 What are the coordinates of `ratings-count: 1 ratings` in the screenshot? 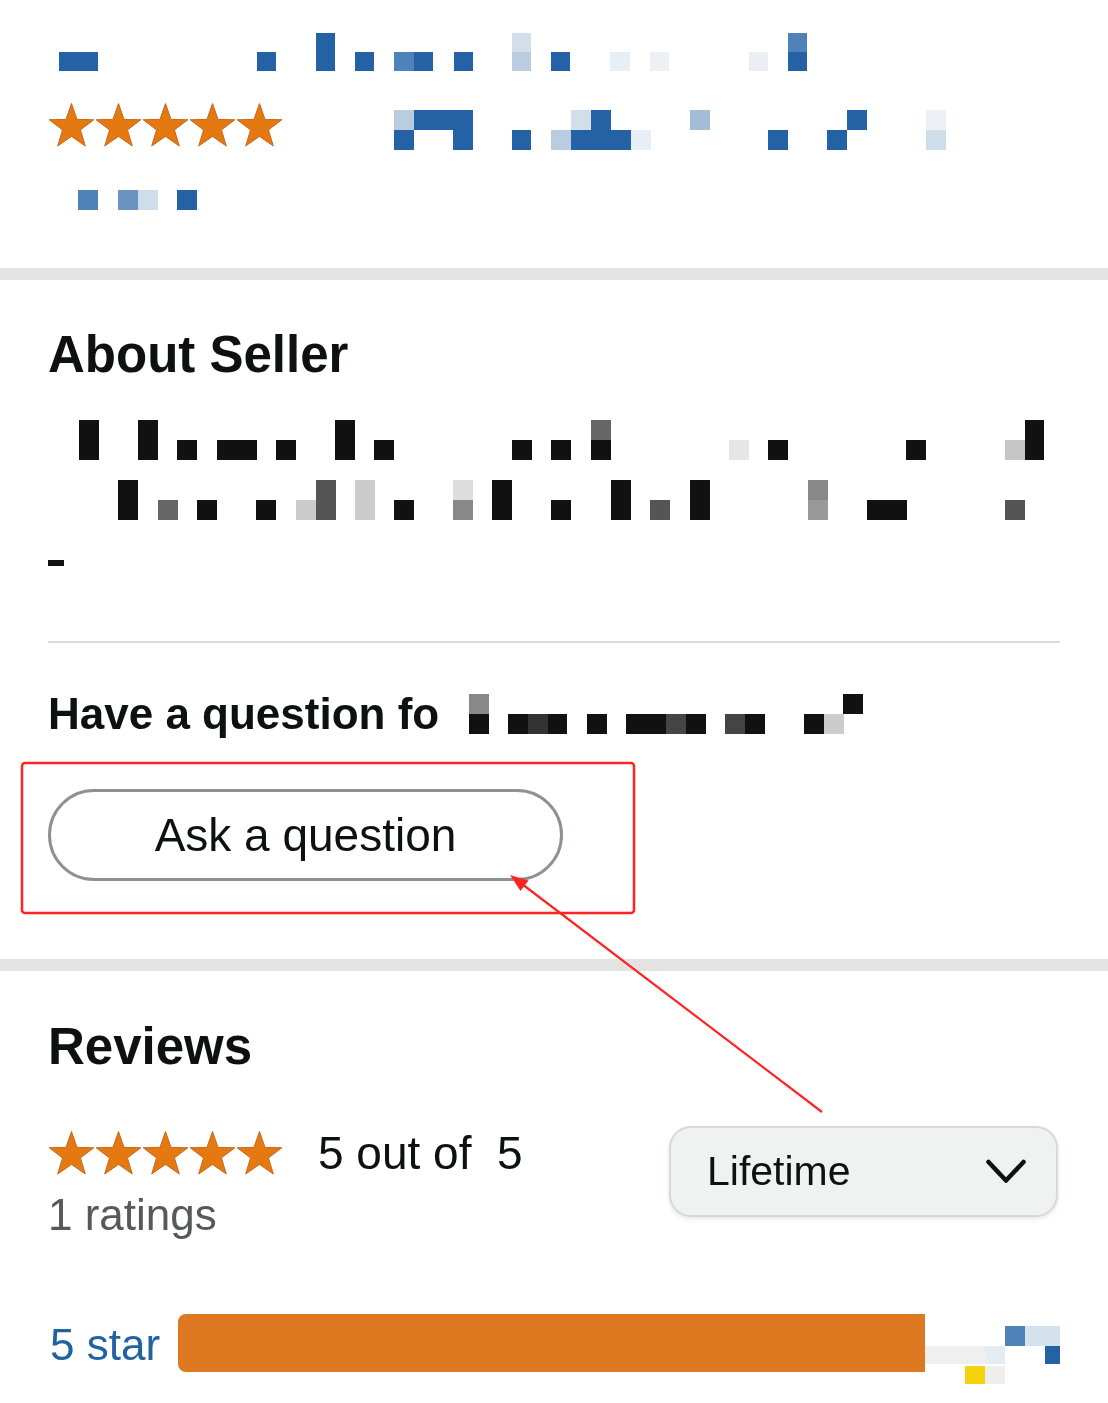 It's located at (132, 1215).